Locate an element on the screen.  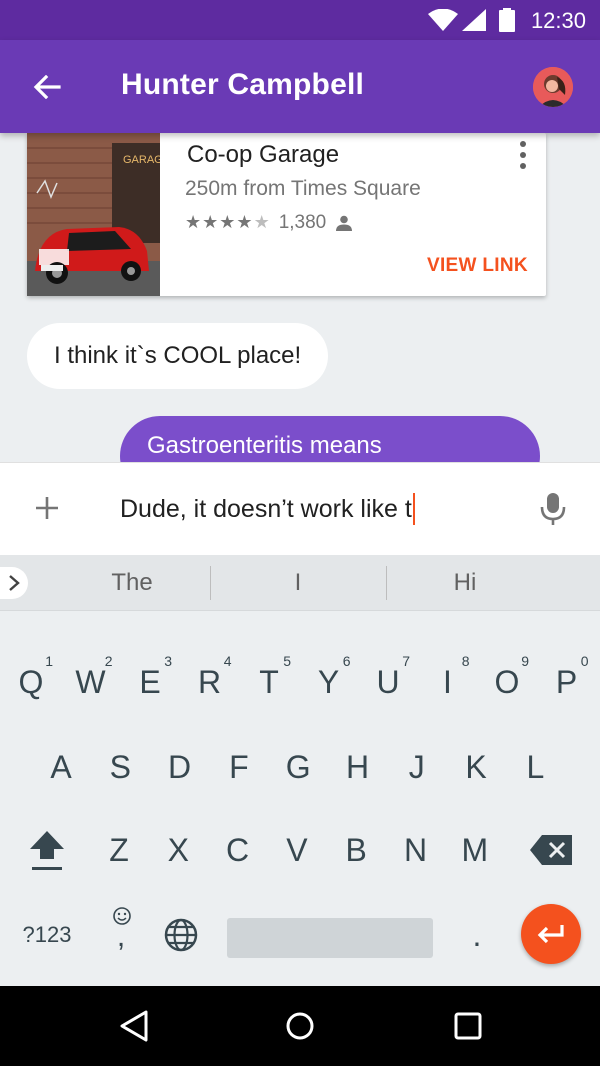
view-link-button: VIEW LINK is located at coordinates (477, 266).